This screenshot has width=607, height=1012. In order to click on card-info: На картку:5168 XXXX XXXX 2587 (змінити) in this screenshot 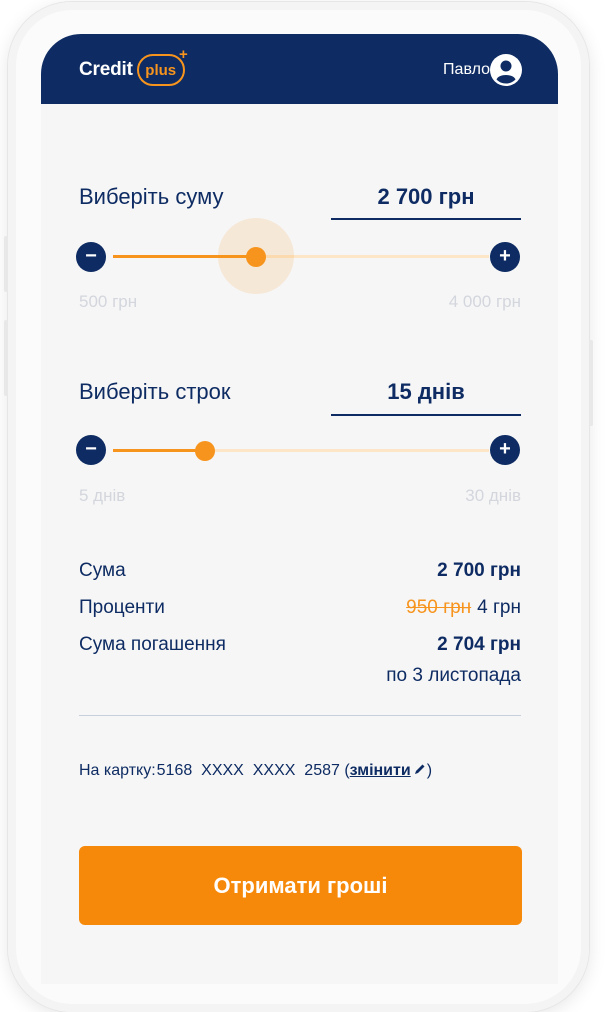, I will do `click(255, 771)`.